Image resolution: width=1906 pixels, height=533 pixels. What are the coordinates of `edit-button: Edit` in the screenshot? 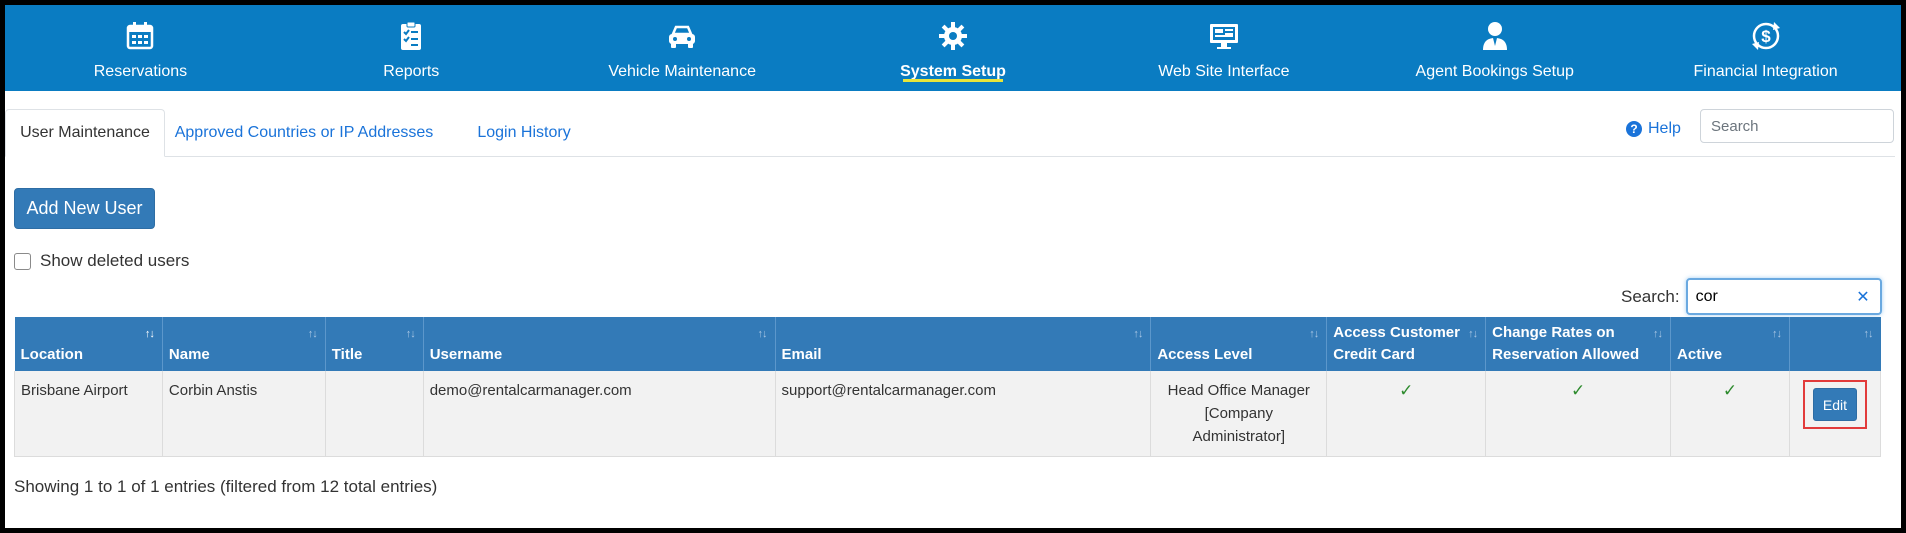 It's located at (1834, 404).